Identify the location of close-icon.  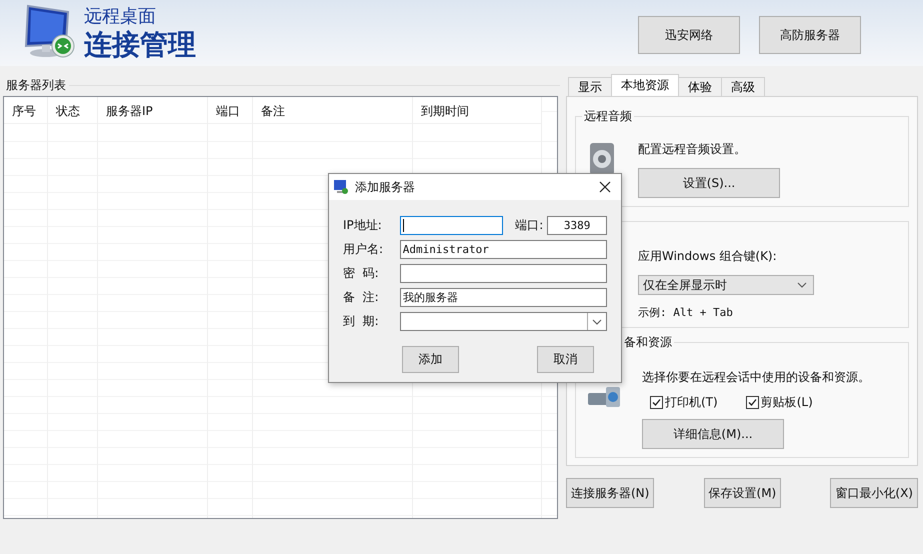
(605, 187).